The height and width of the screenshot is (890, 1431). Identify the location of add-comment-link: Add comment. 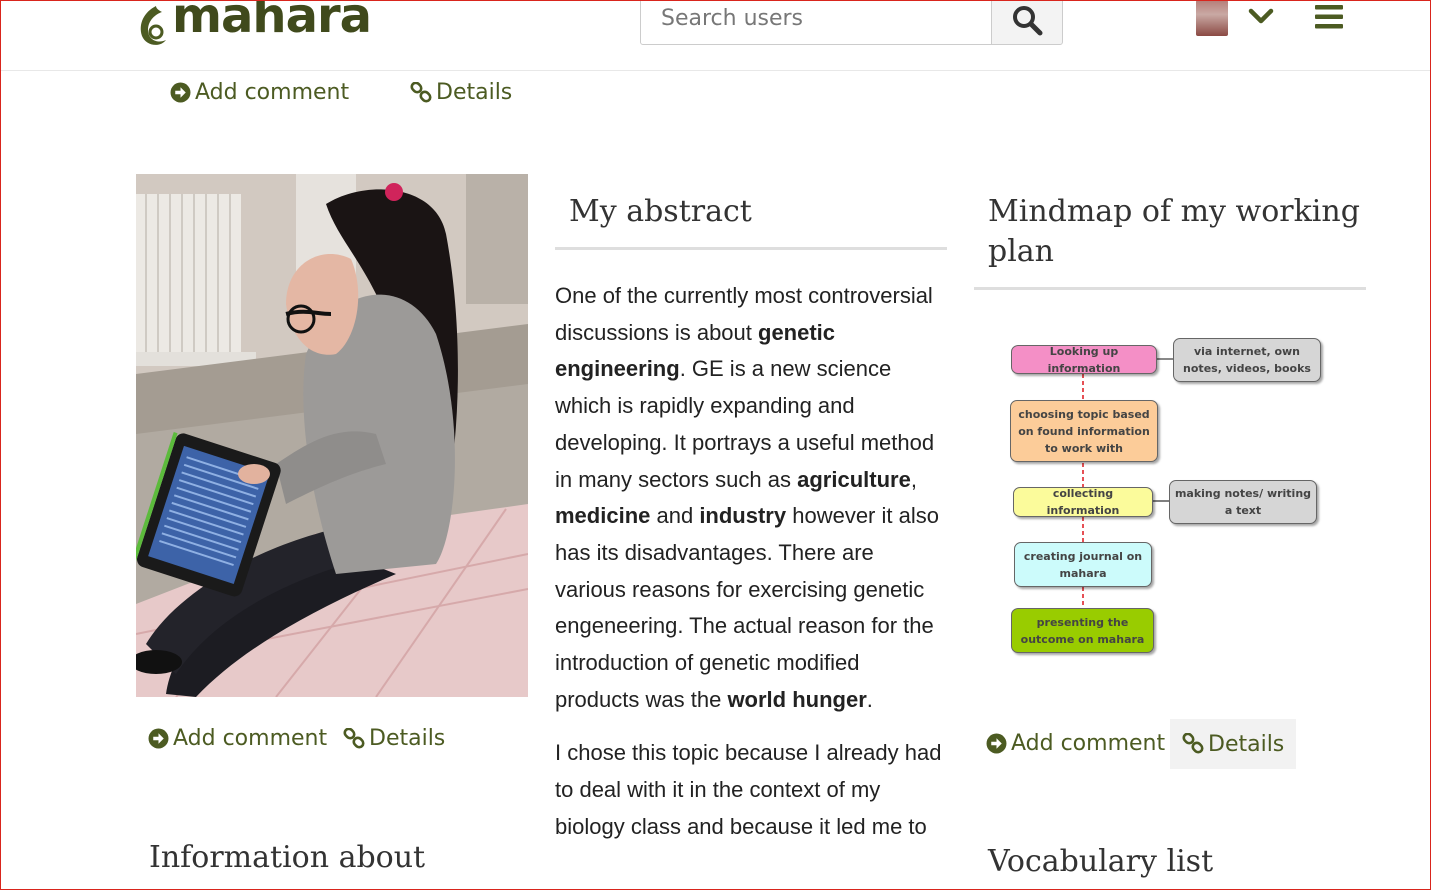
(259, 92).